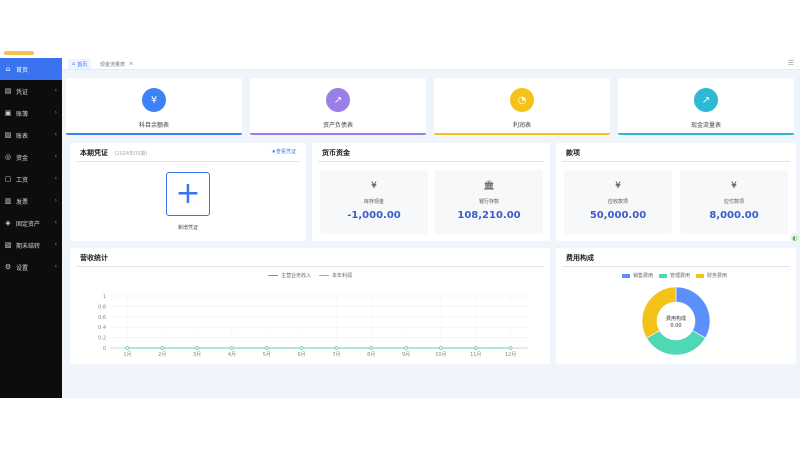  I want to click on report-card-label: 资产负债表, so click(337, 125).